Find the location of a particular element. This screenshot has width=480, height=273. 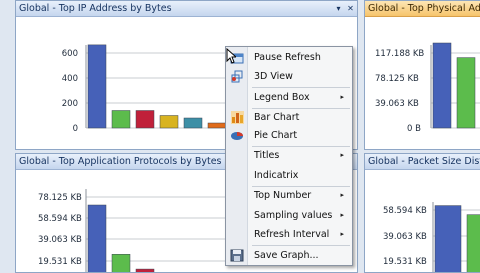

menu-item-refresh-interval: Refresh Interval ▸ is located at coordinates (289, 234).